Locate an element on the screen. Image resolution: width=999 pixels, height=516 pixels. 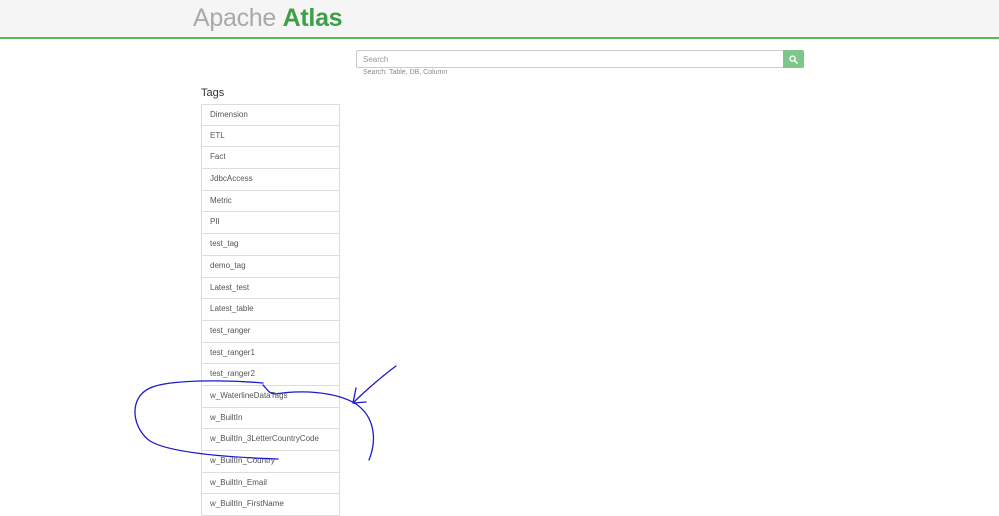
app-logo: Apache Atlas is located at coordinates (268, 18).